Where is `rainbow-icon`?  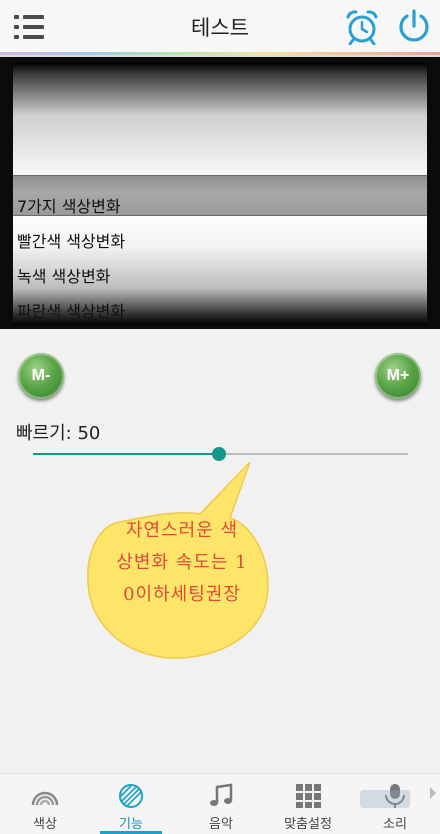 rainbow-icon is located at coordinates (45, 796).